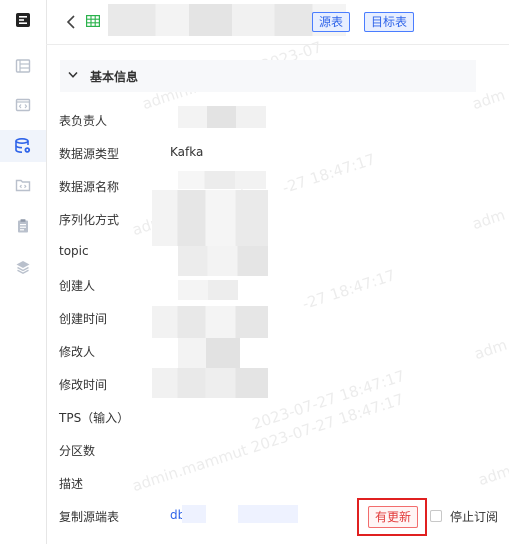 This screenshot has width=509, height=544. What do you see at coordinates (71, 484) in the screenshot?
I see `description-label: 描述` at bounding box center [71, 484].